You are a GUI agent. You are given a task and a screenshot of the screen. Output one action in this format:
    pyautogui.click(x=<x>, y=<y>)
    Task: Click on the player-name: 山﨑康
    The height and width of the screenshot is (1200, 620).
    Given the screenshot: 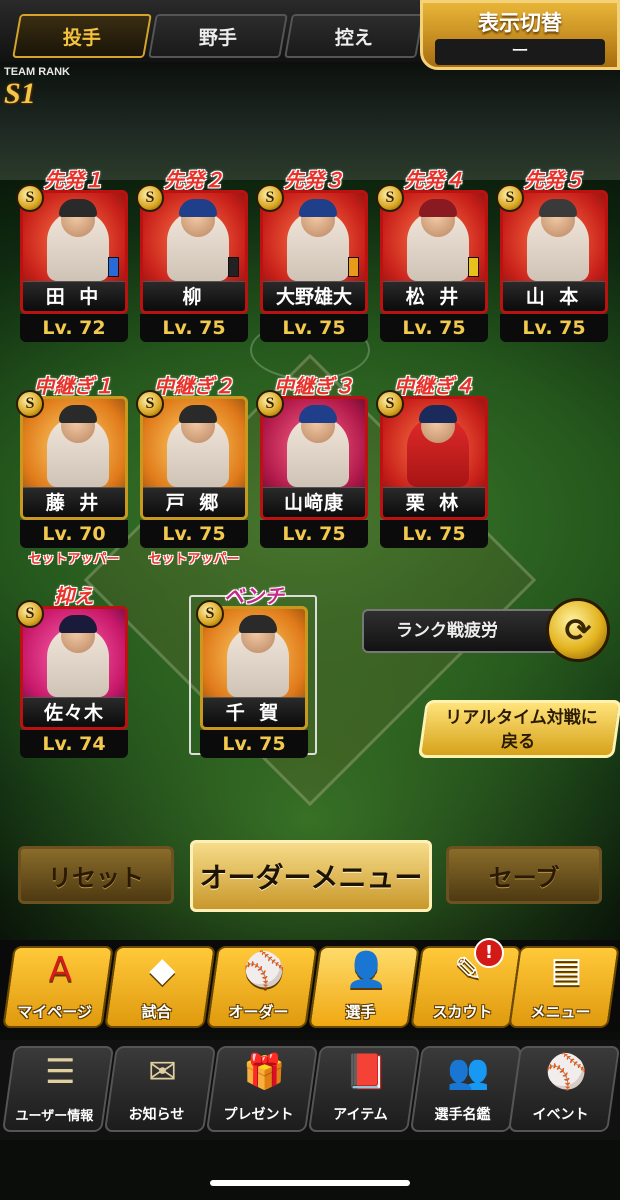 What is the action you would take?
    pyautogui.click(x=314, y=502)
    